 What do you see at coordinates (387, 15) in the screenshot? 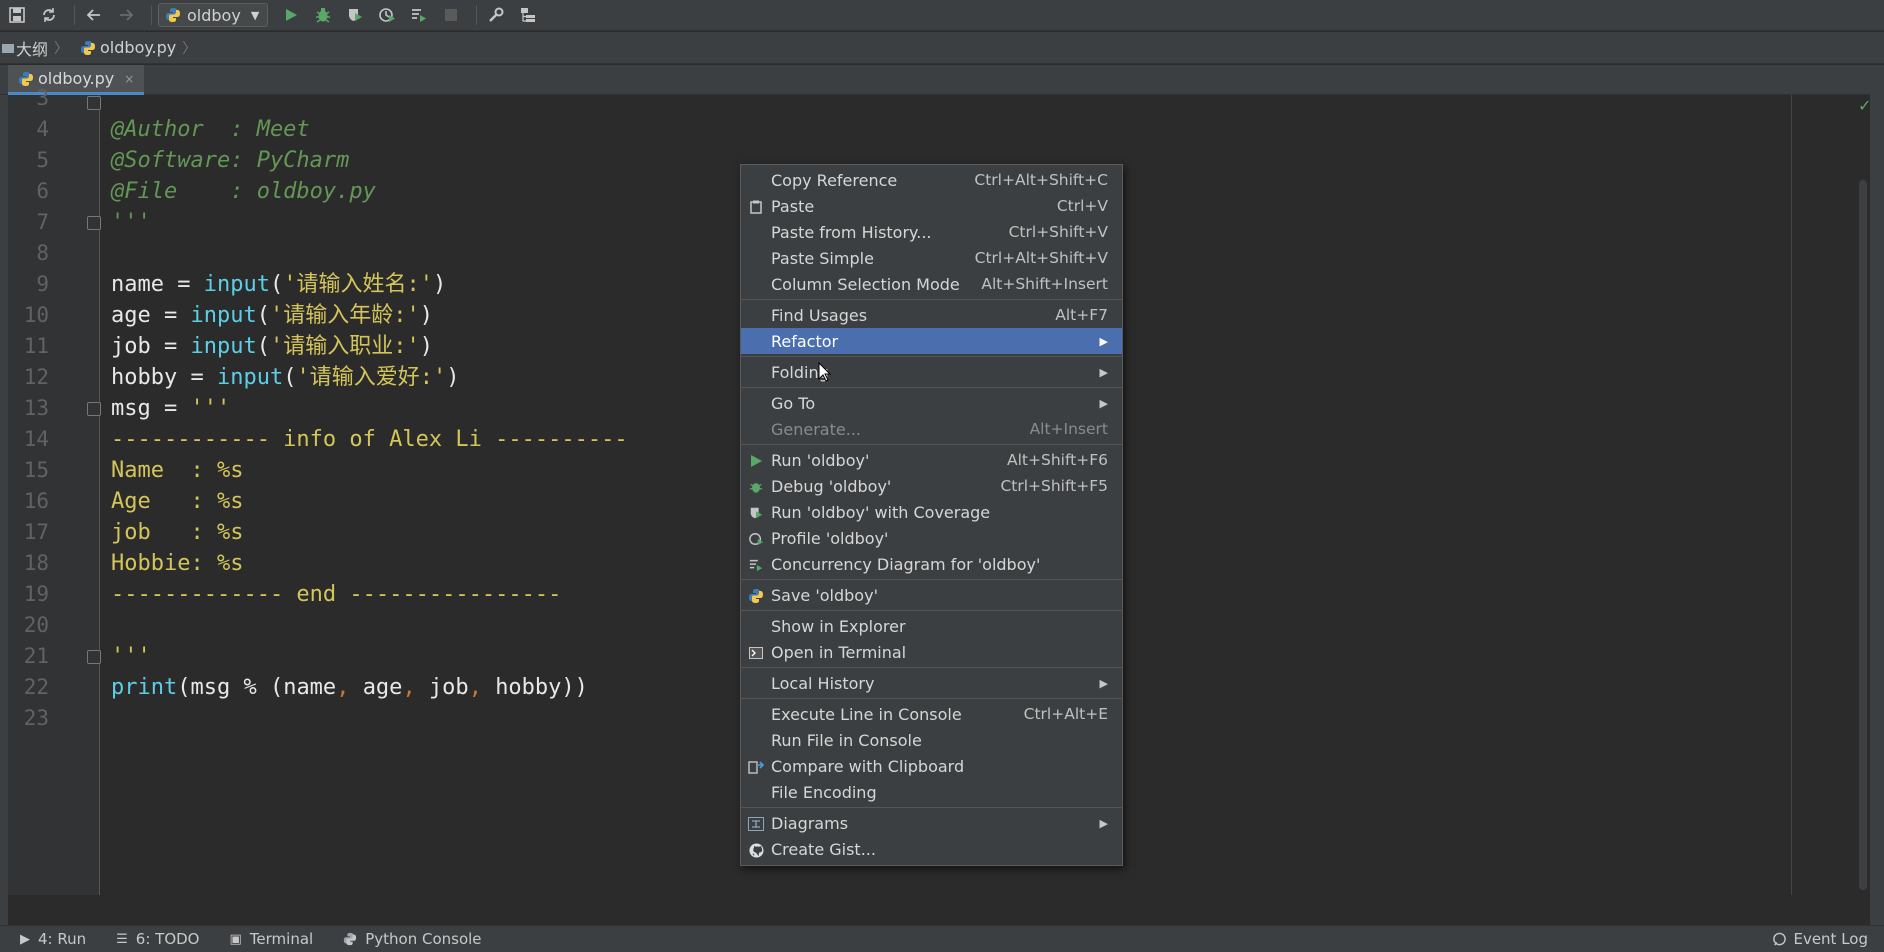
I see `profile-icon` at bounding box center [387, 15].